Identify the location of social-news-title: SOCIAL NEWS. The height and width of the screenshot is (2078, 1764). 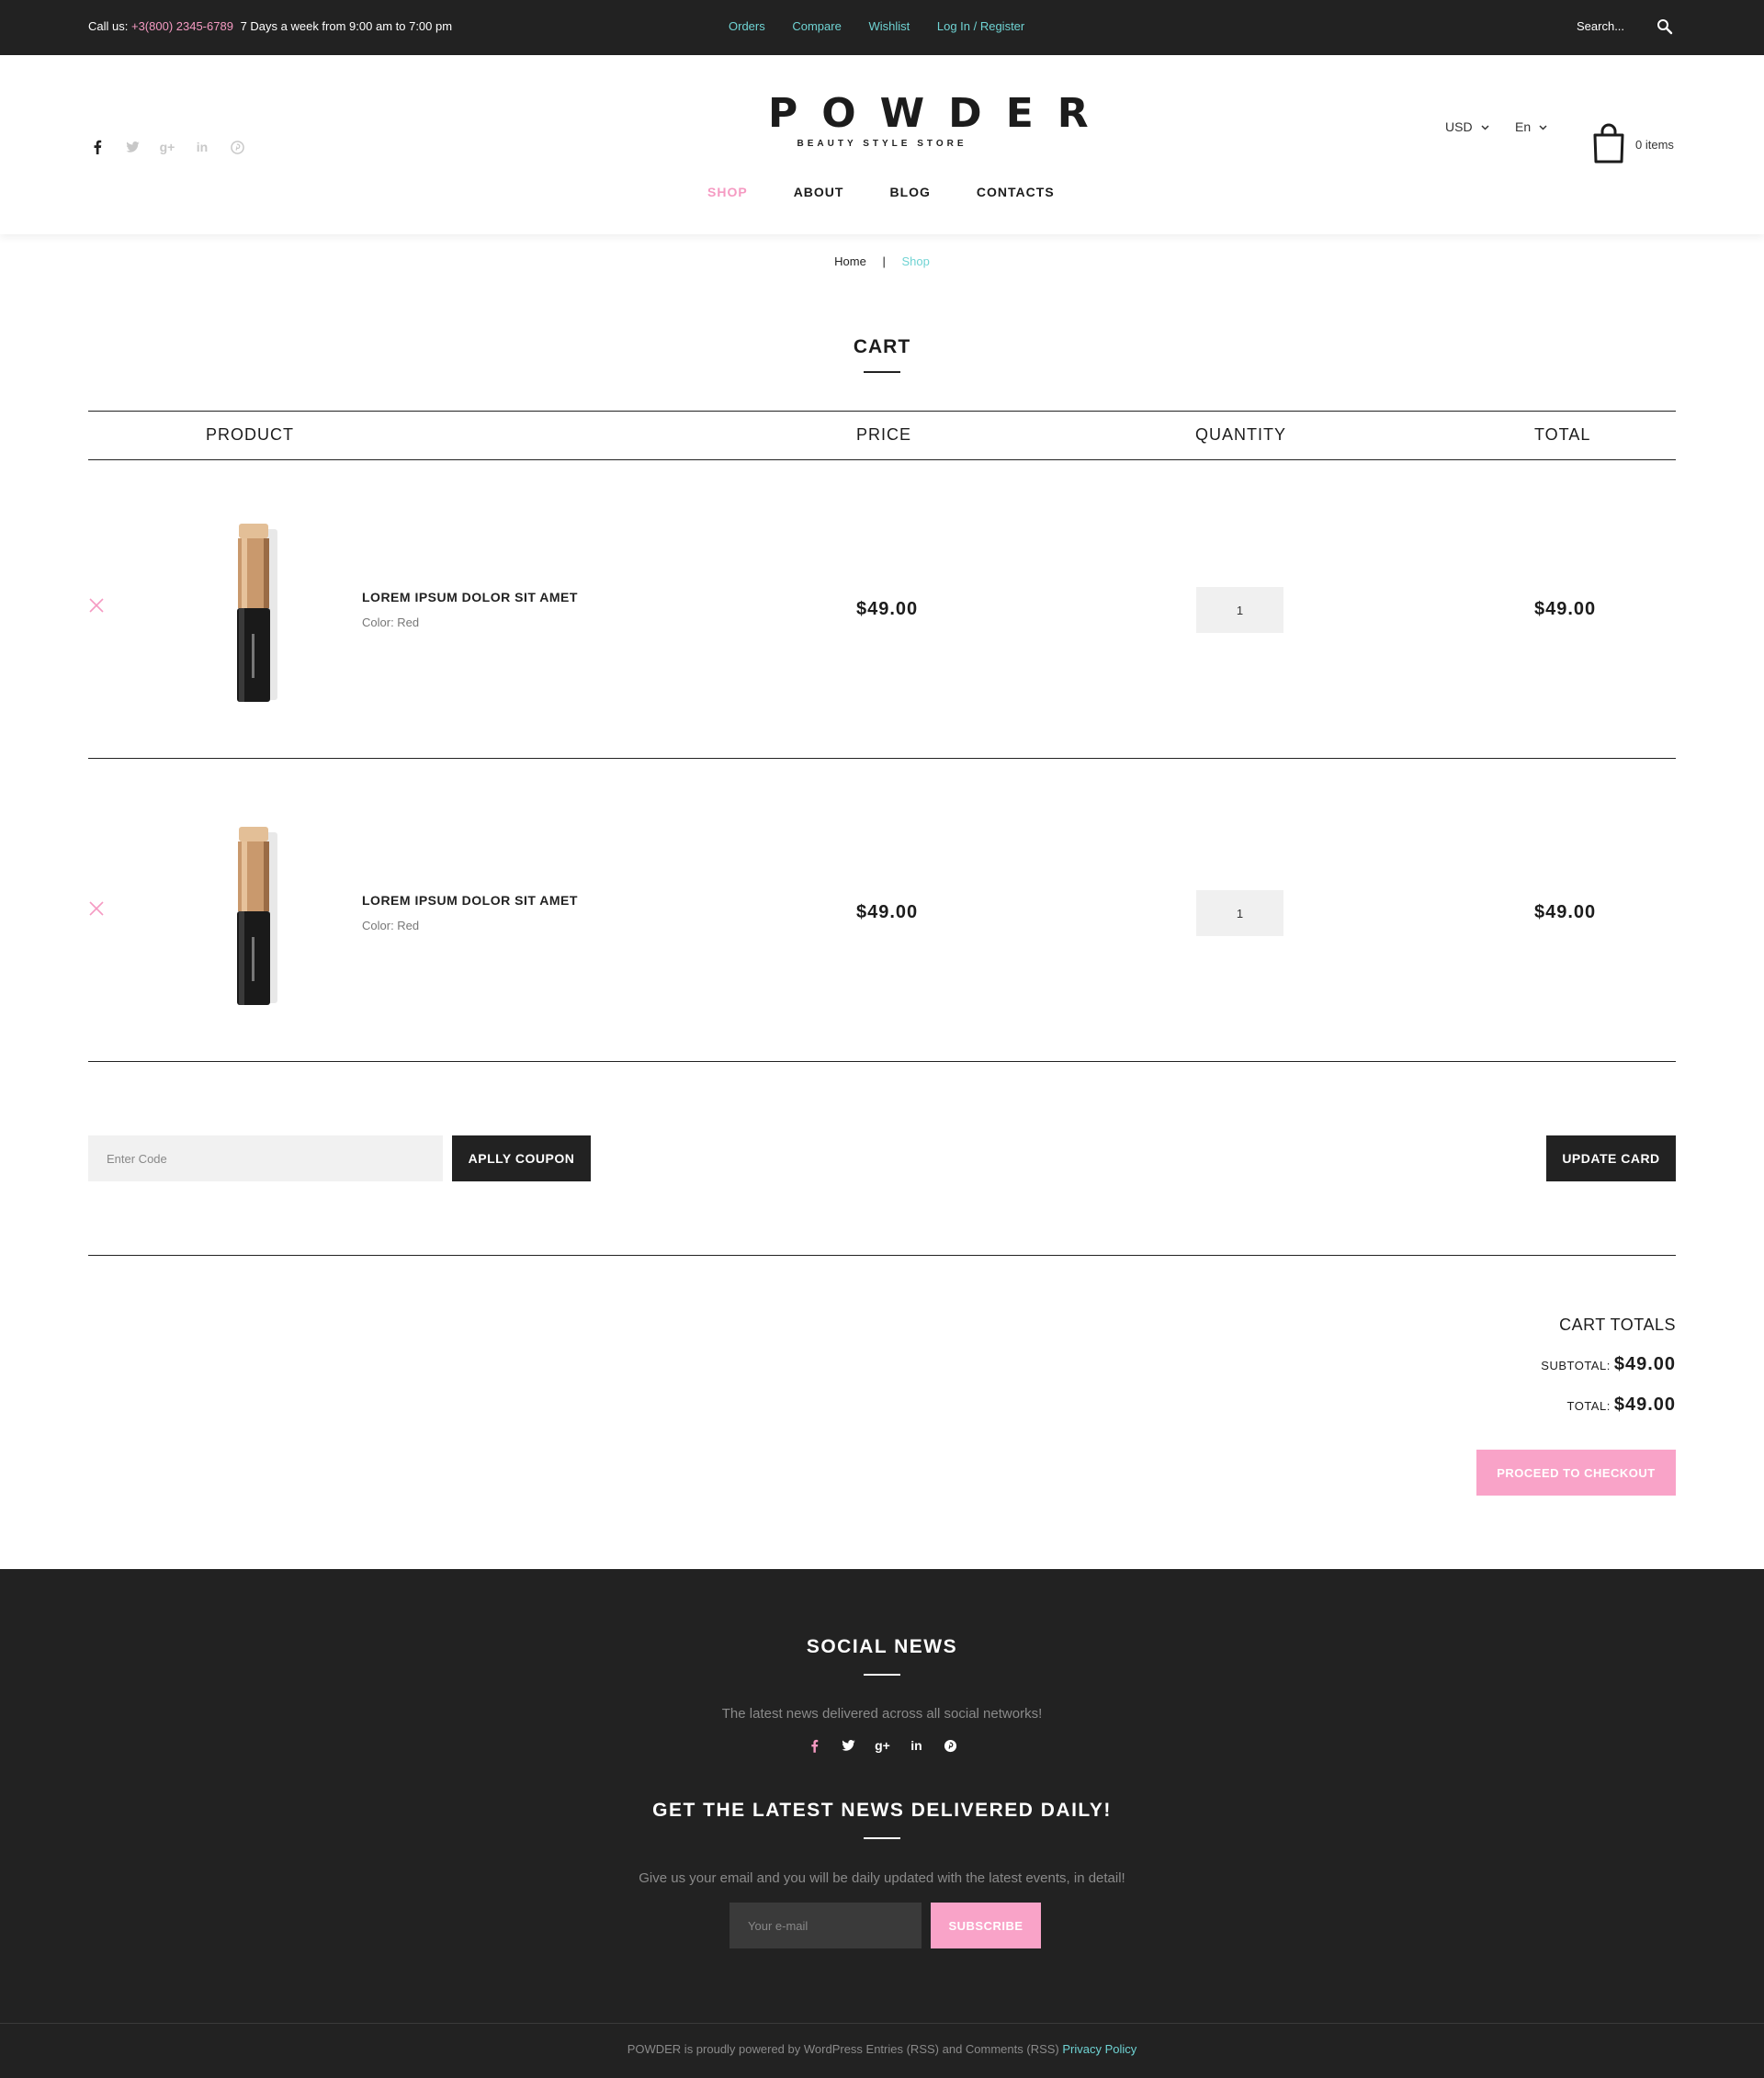
(882, 1646).